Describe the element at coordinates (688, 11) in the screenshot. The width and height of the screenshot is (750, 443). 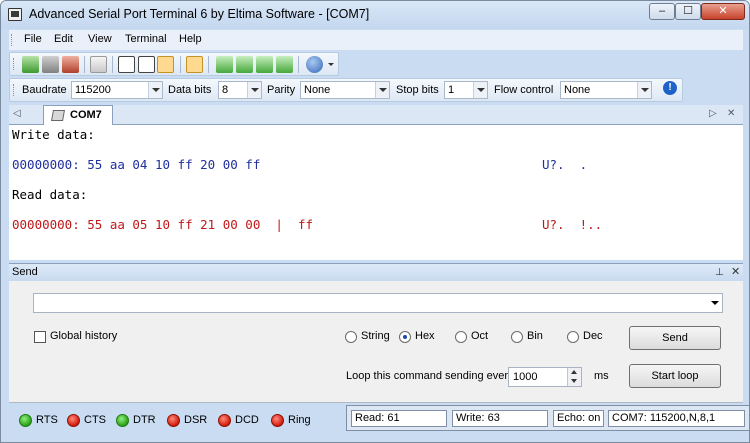
I see `maximize-button: ☐` at that location.